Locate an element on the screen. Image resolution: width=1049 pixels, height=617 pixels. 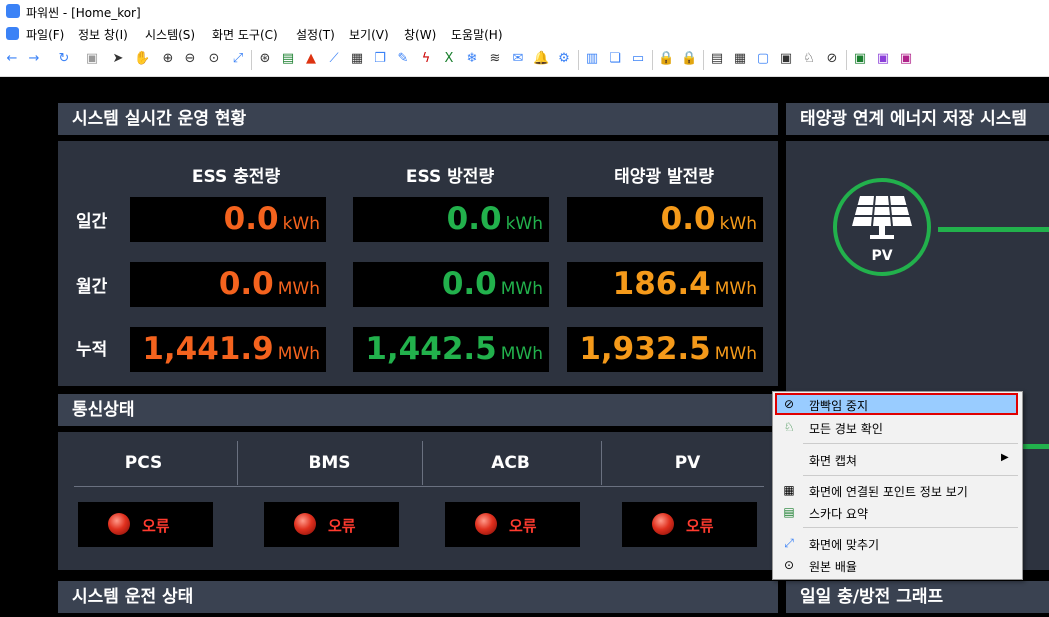
column-solar-generation: 태양광 발전량 is located at coordinates (664, 177).